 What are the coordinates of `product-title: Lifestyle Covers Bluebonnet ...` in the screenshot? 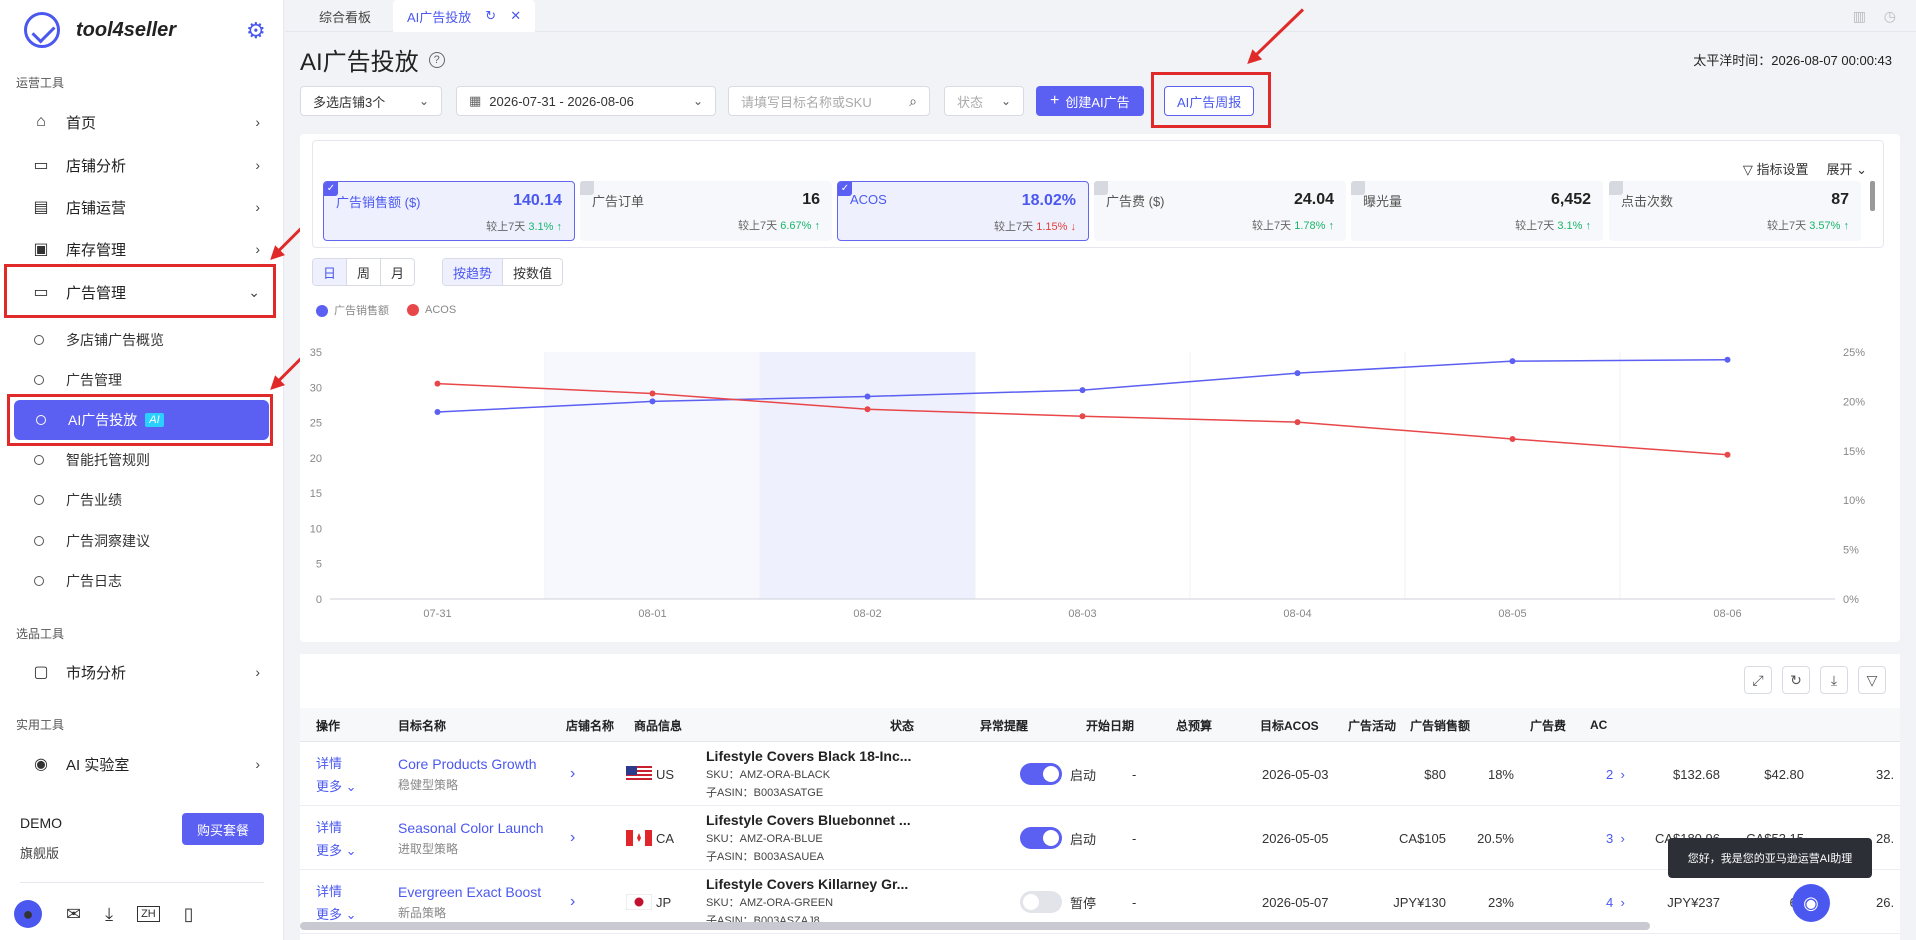 It's located at (808, 820).